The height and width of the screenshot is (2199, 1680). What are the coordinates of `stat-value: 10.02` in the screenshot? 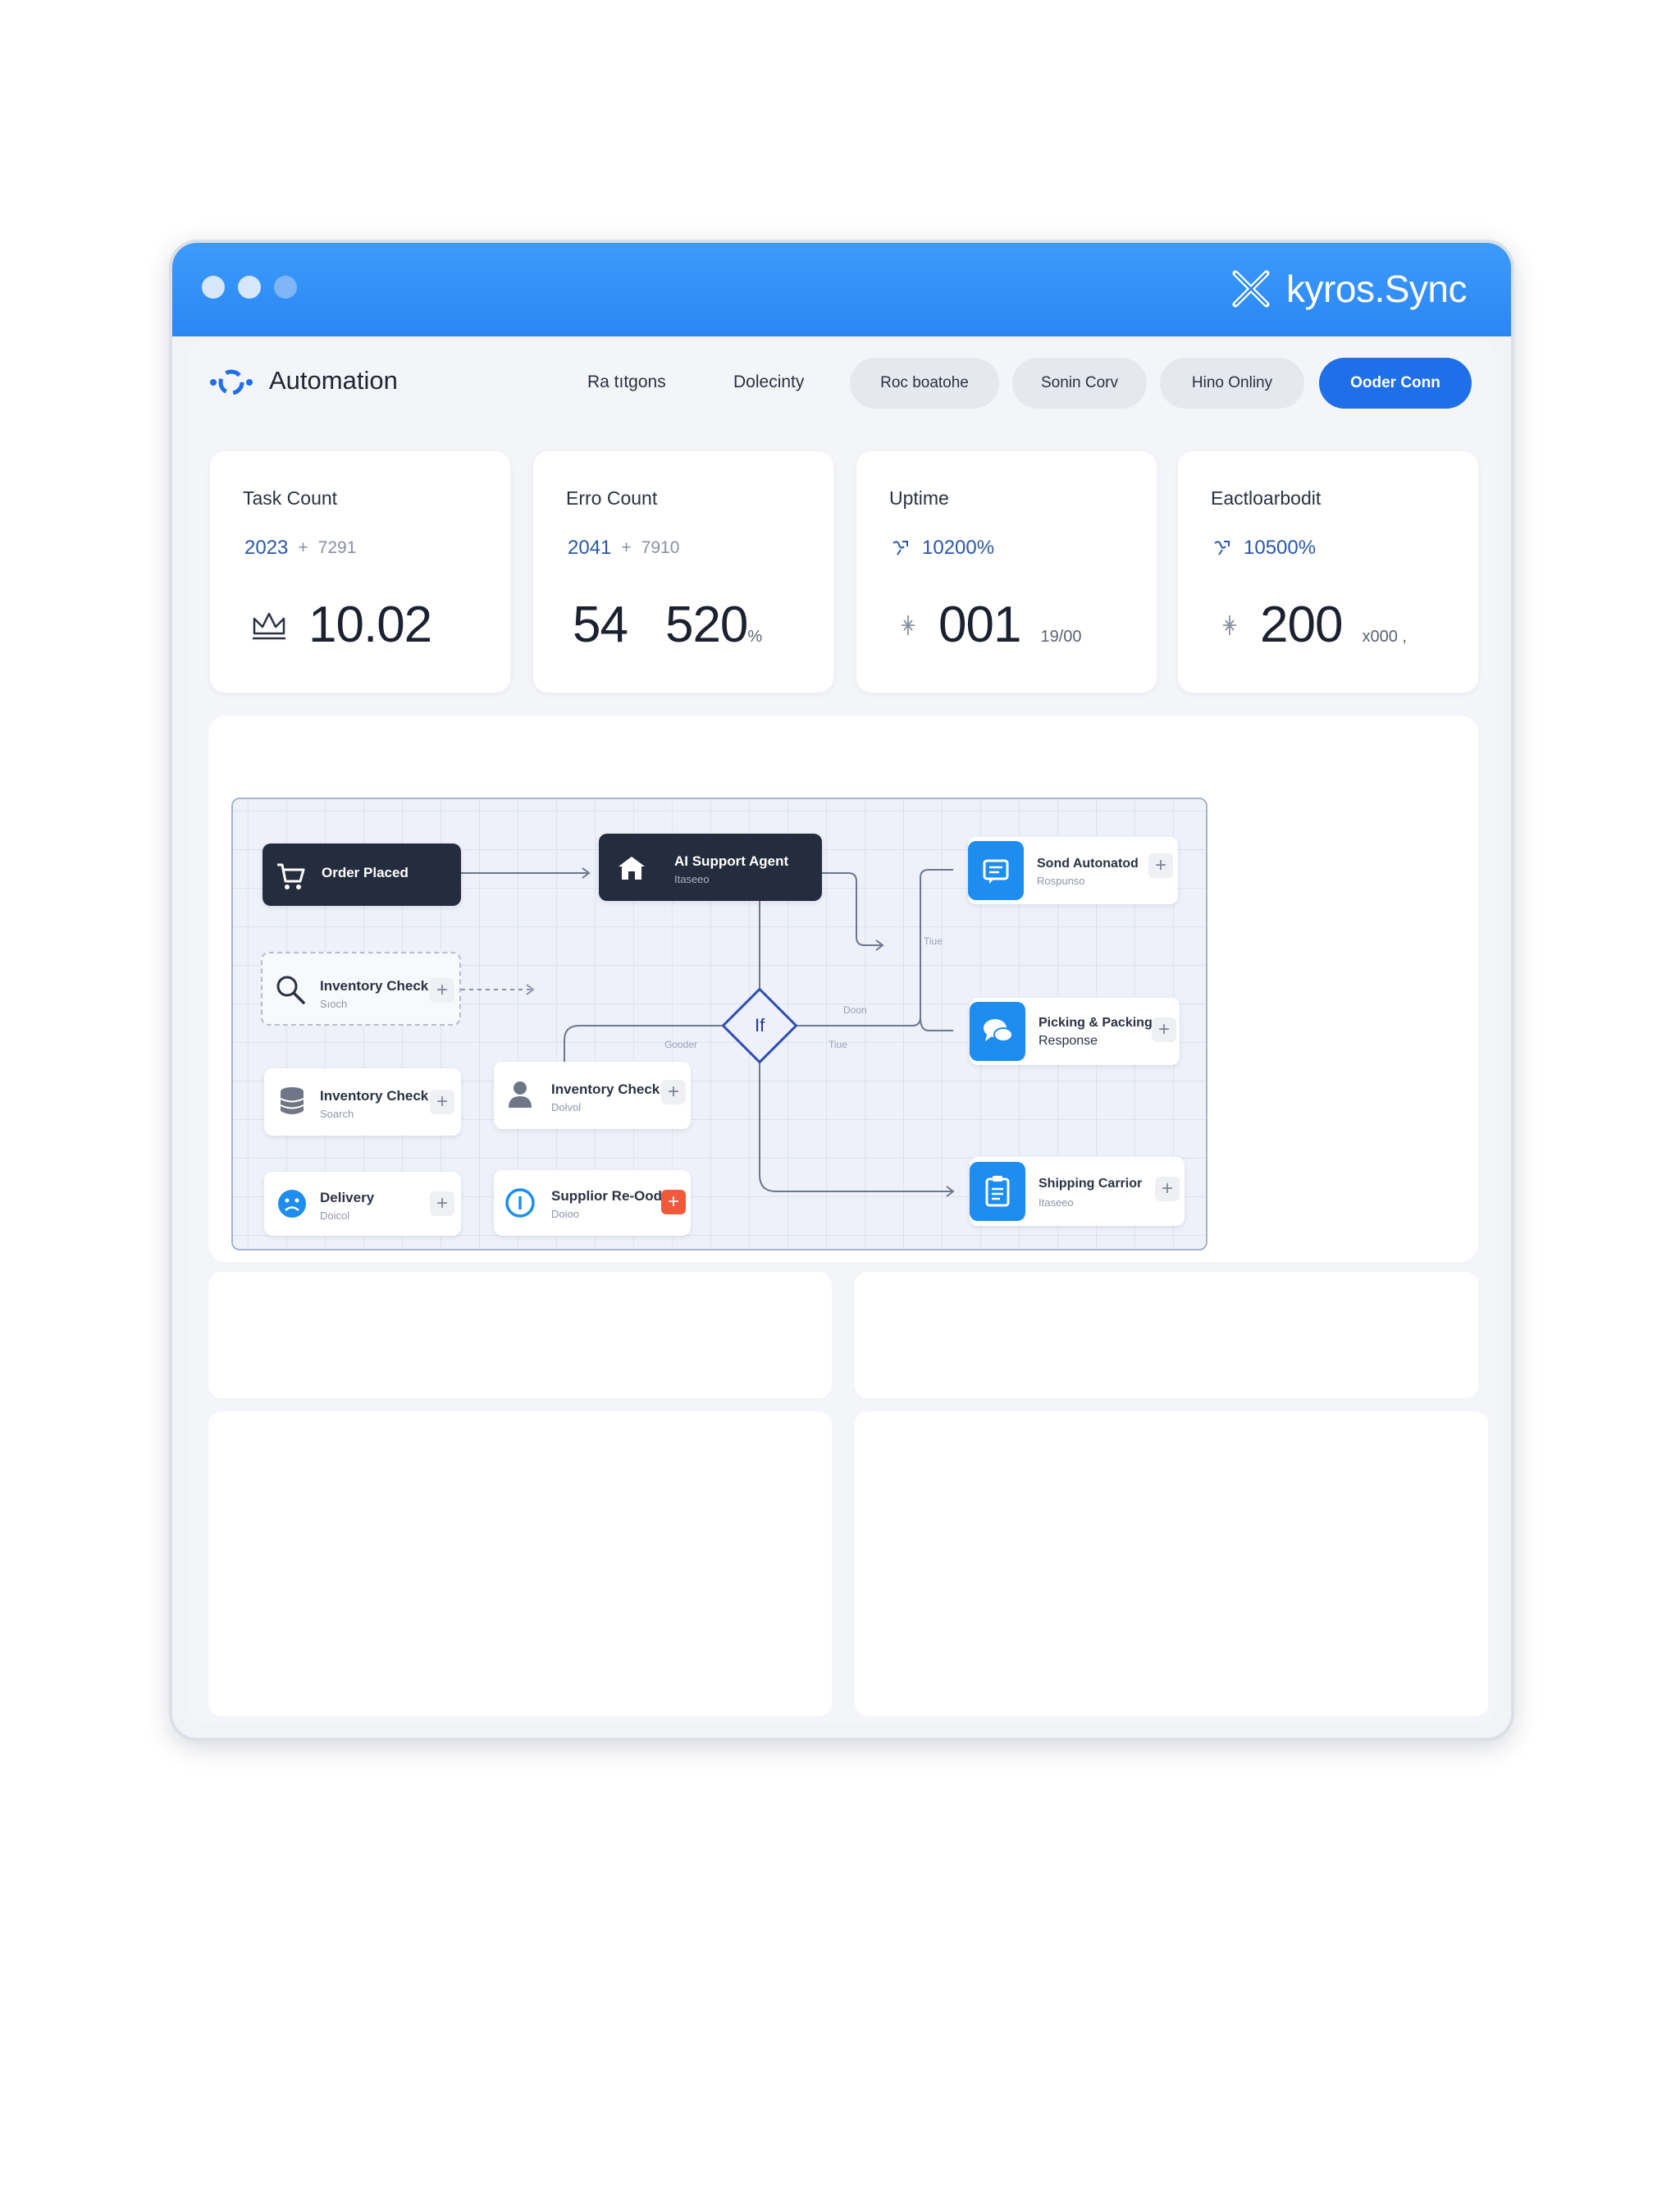 It's located at (370, 625).